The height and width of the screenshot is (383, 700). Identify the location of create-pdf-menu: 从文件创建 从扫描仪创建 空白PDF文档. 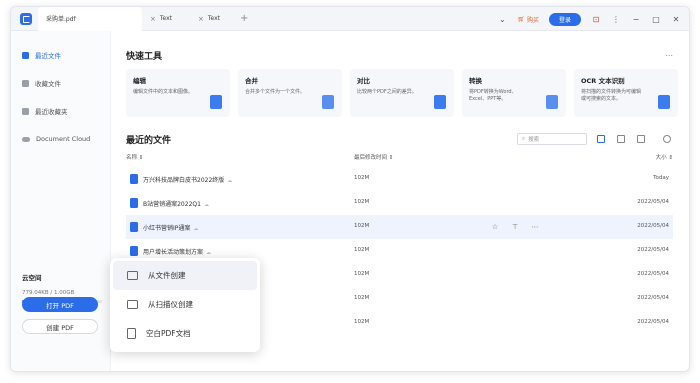
(185, 305).